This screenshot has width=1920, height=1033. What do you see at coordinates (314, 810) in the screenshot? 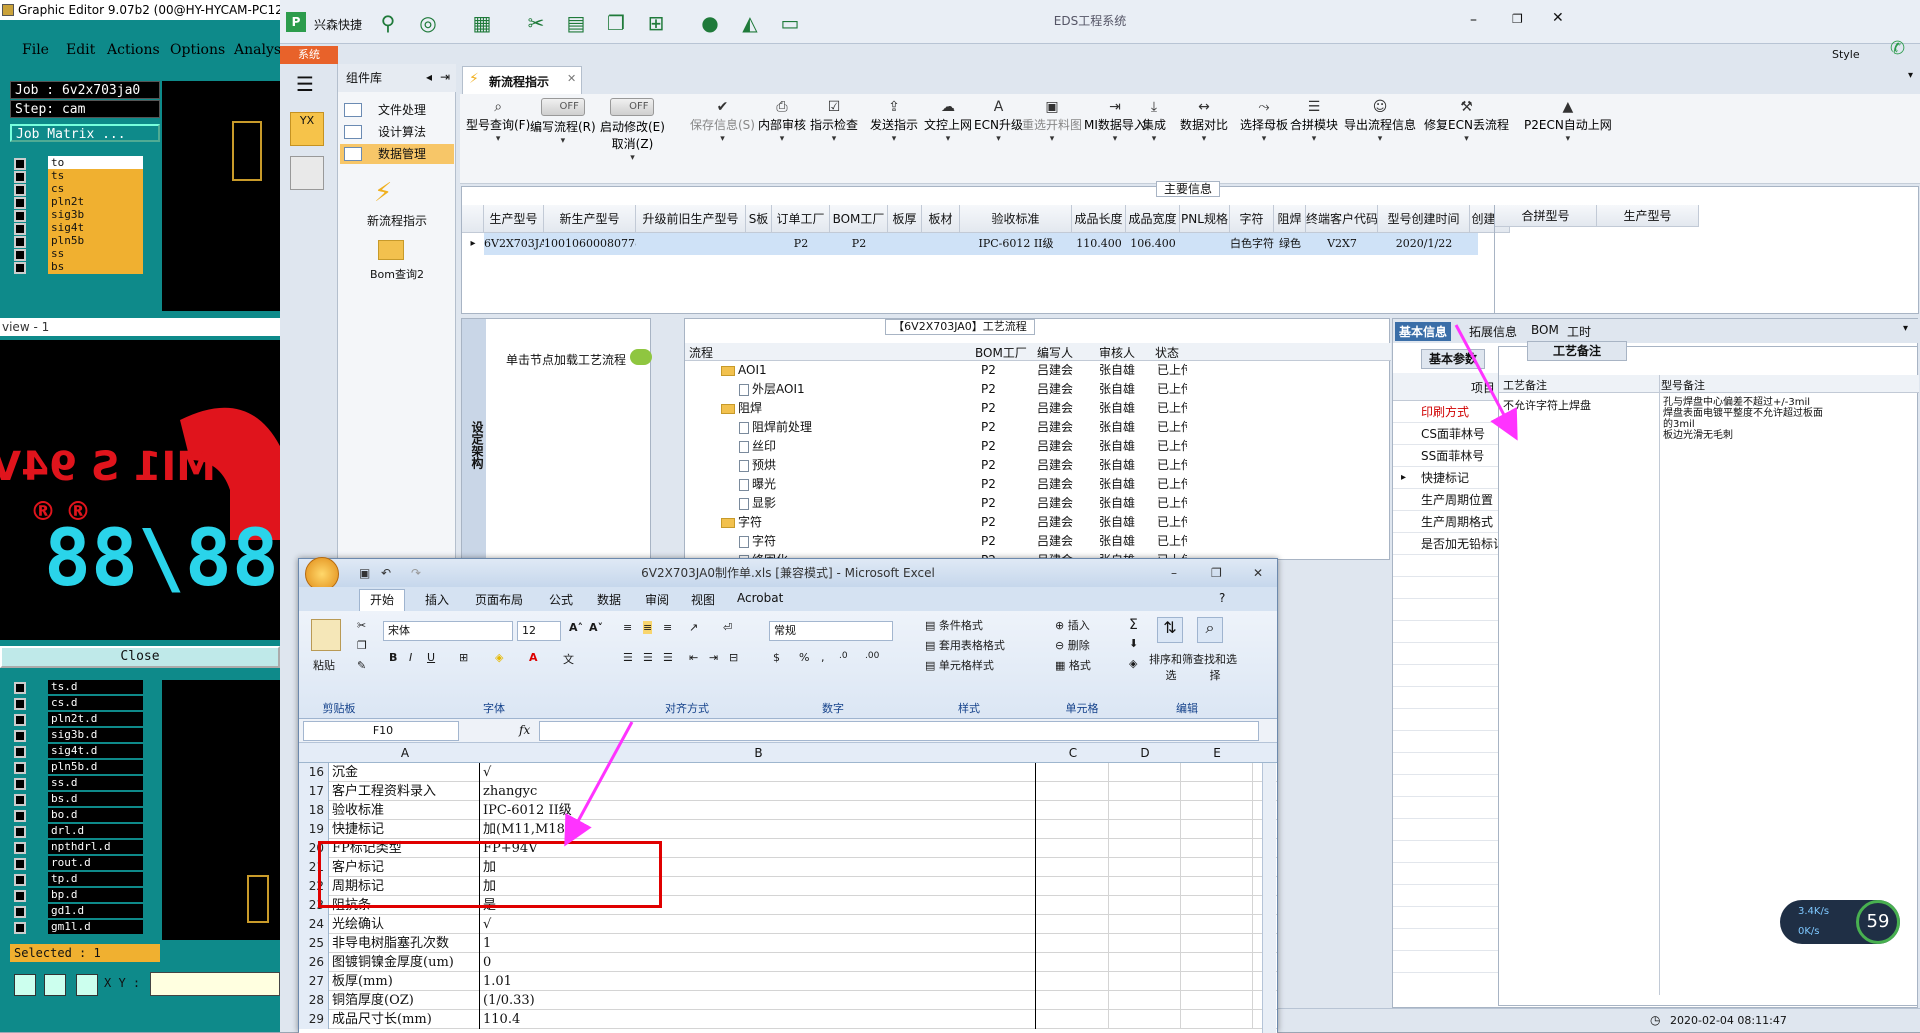
I see `row-number: 18` at bounding box center [314, 810].